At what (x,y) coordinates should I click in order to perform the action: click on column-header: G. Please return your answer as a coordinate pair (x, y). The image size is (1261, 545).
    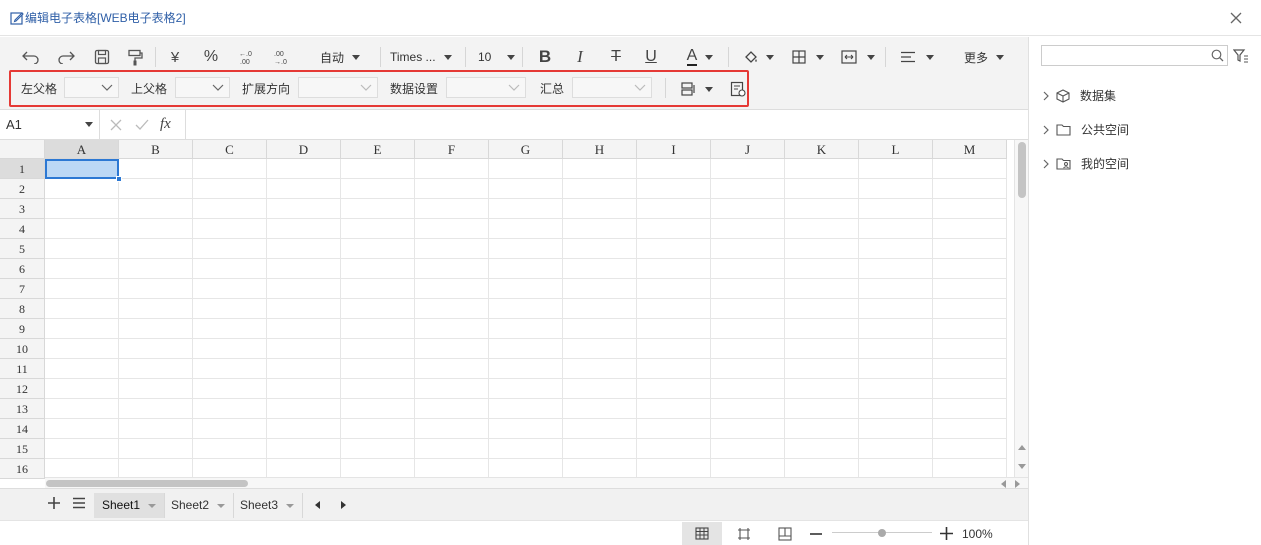
    Looking at the image, I should click on (526, 149).